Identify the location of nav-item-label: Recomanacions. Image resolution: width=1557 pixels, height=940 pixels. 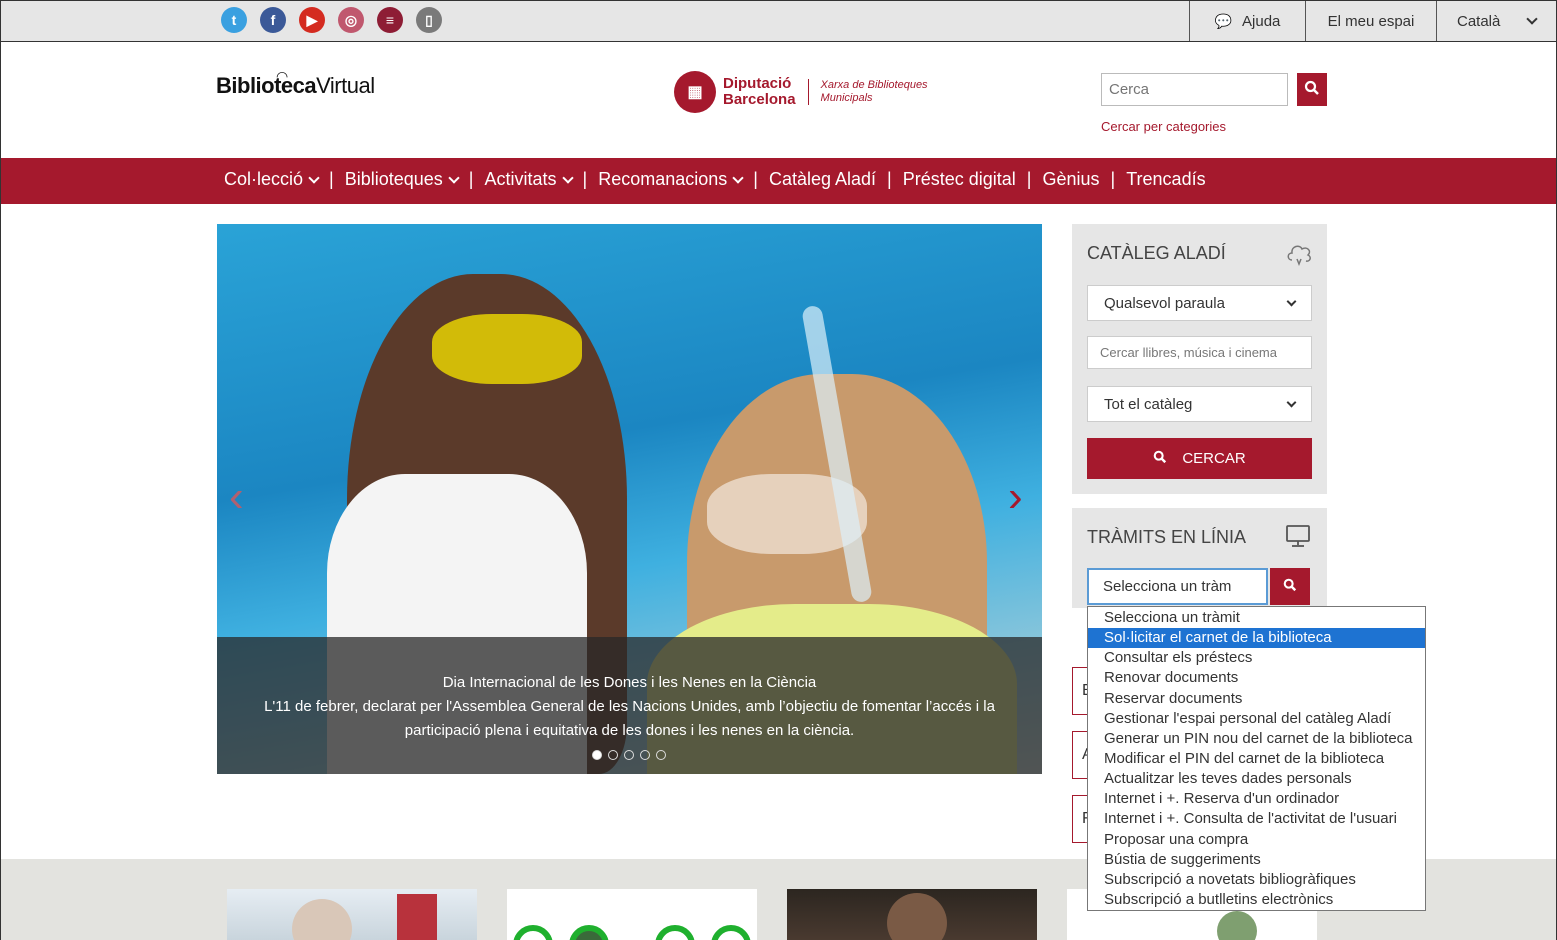
(663, 179).